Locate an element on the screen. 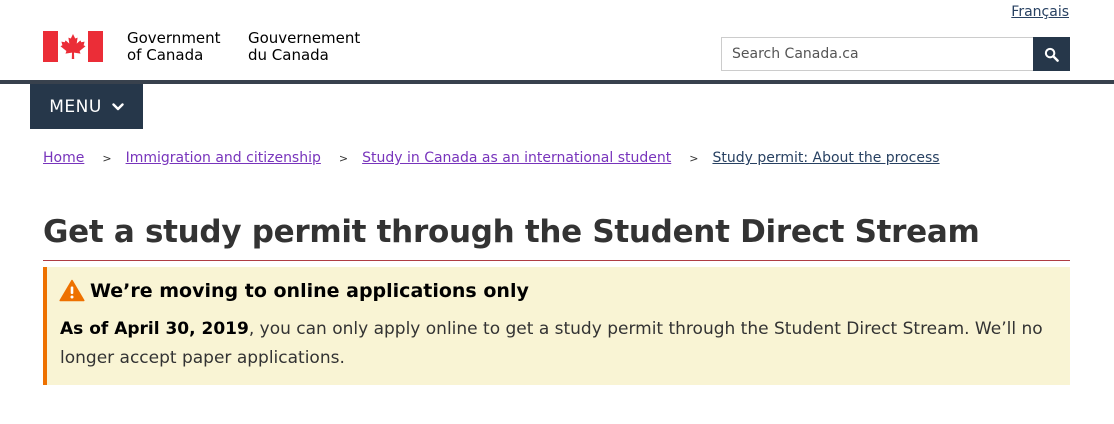 The image size is (1114, 424). menu-button: MENU is located at coordinates (86, 106).